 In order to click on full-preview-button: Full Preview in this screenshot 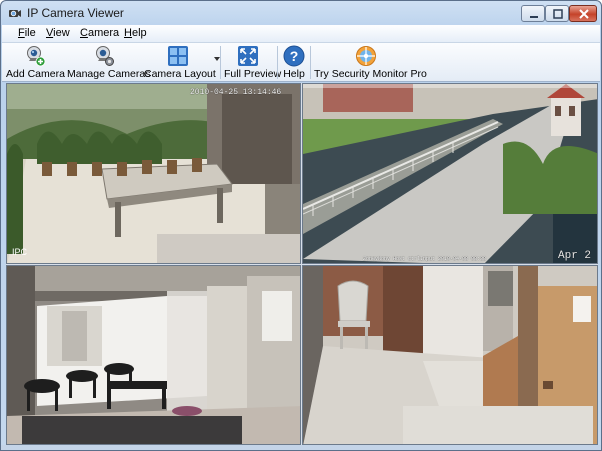, I will do `click(253, 62)`.